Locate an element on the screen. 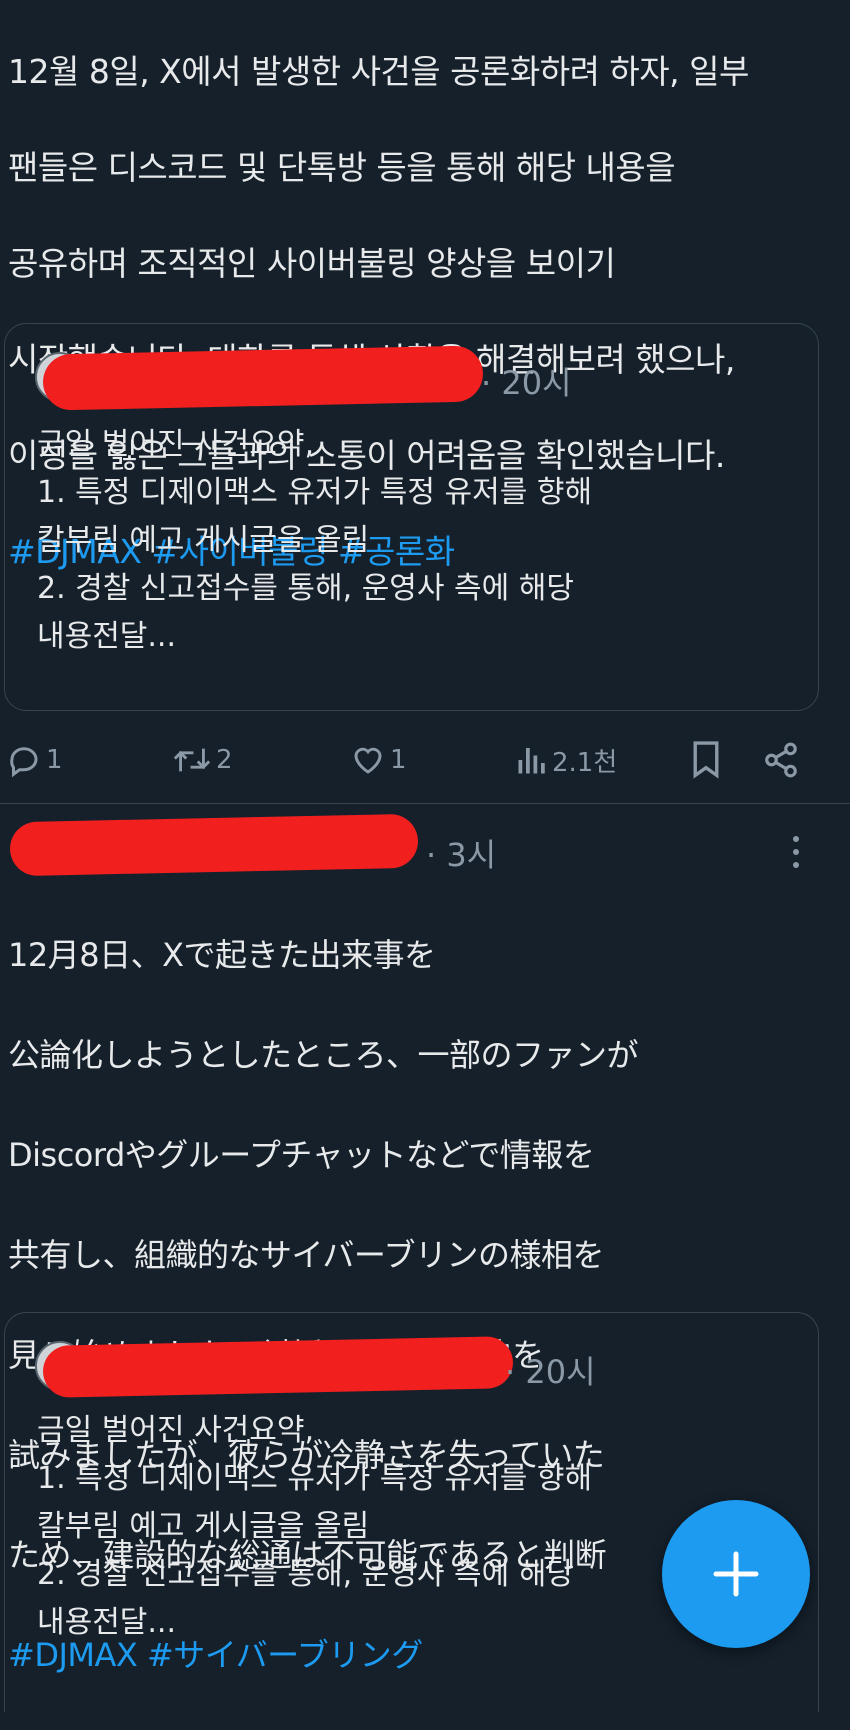 The image size is (850, 1730). tweet-1-action-bar: 1 2 1 2.1천 is located at coordinates (425, 760).